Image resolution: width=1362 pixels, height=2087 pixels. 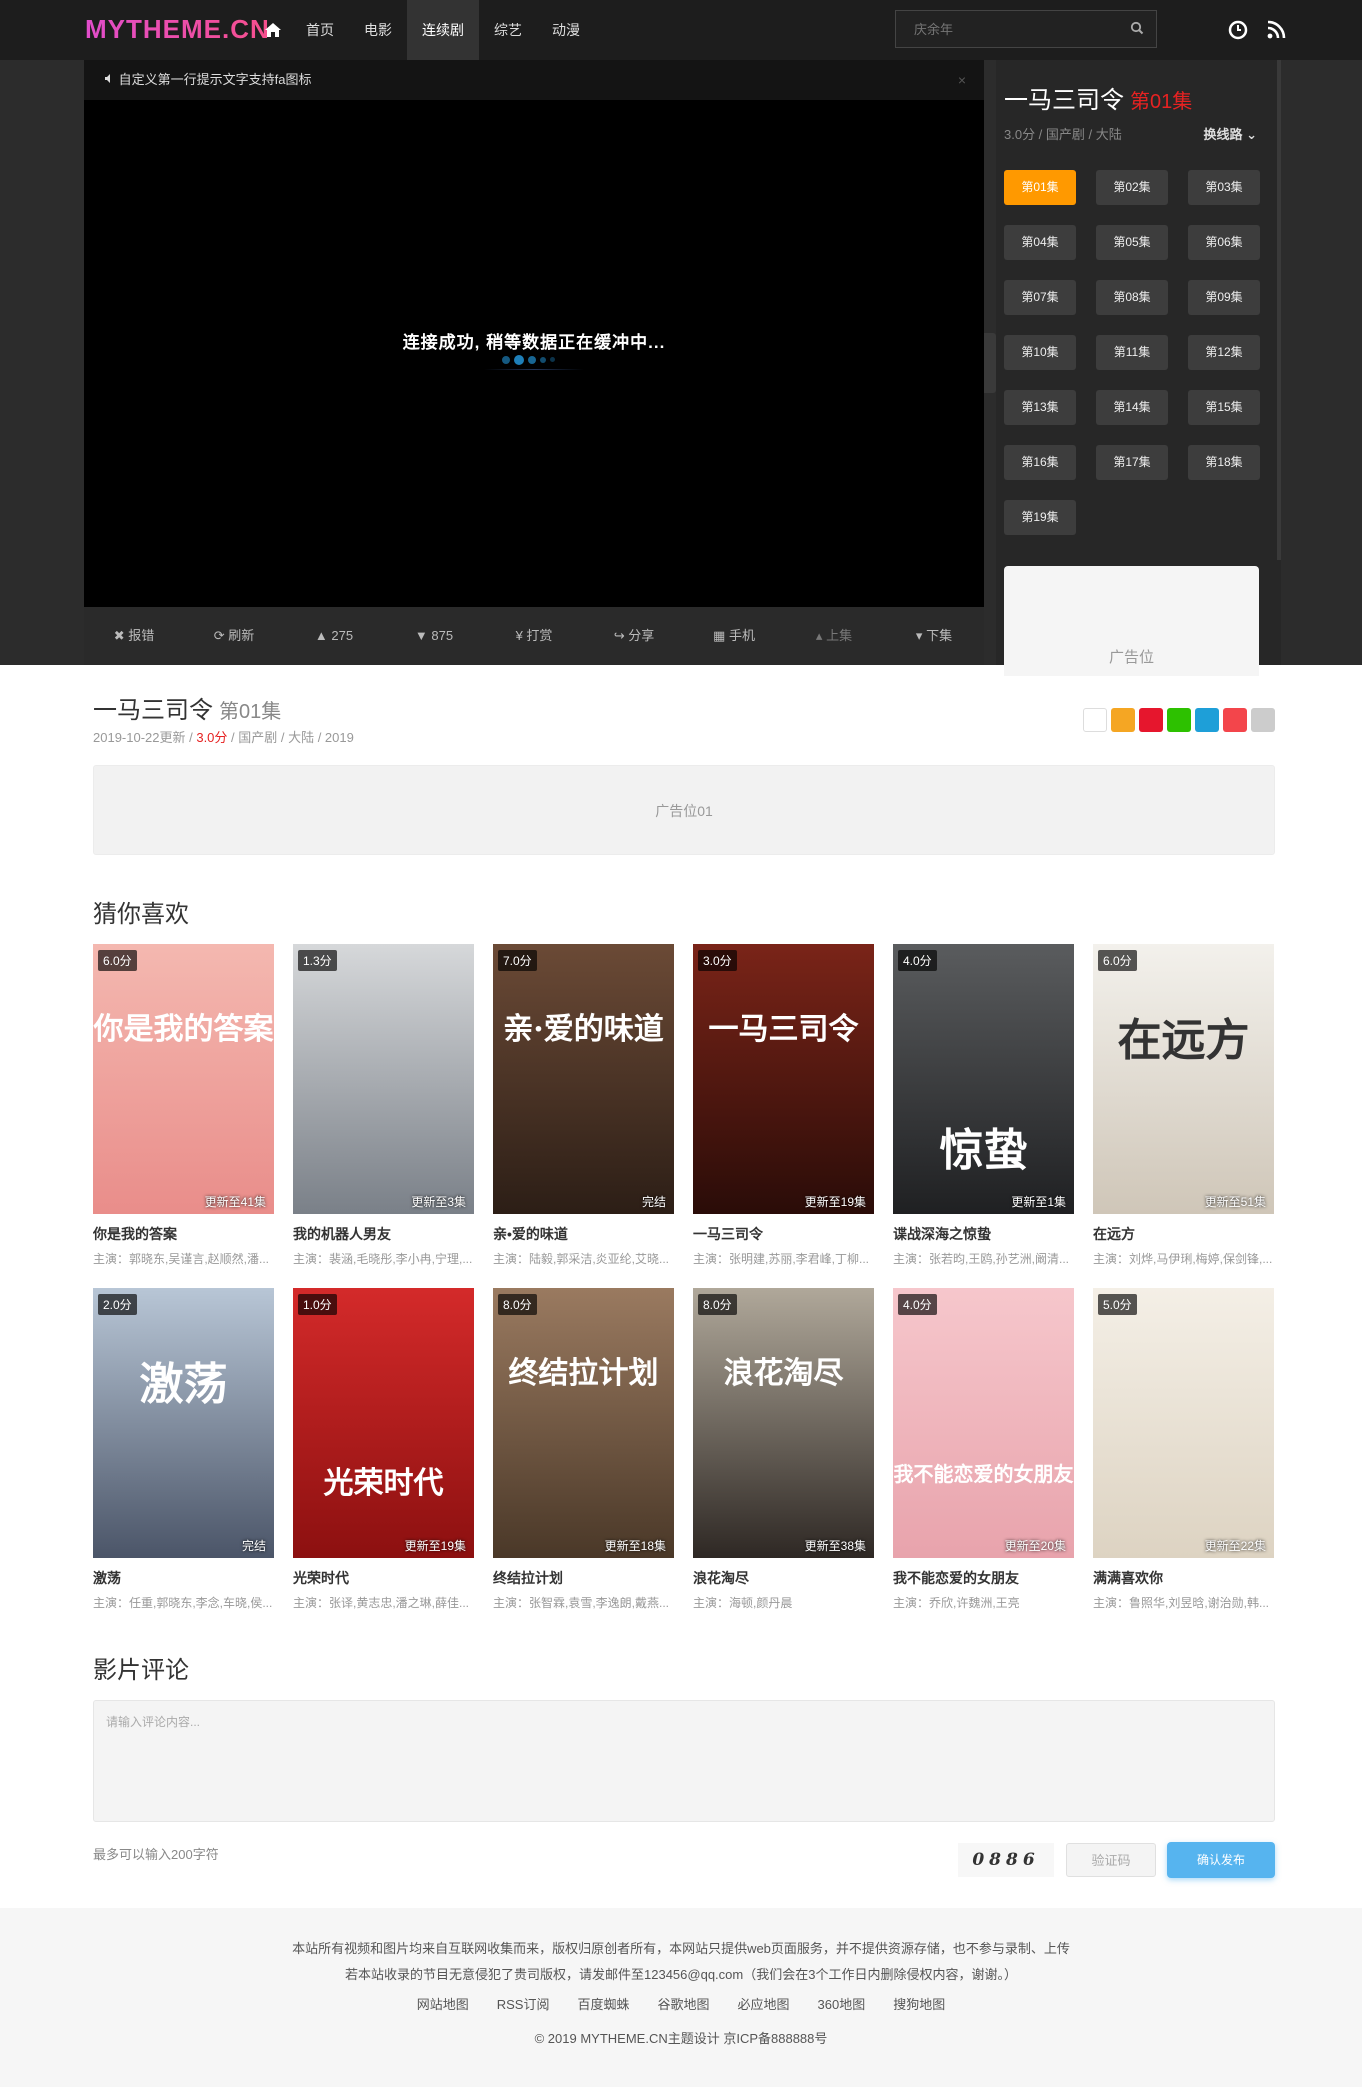 I want to click on episode-button: 第15集, so click(x=1224, y=407).